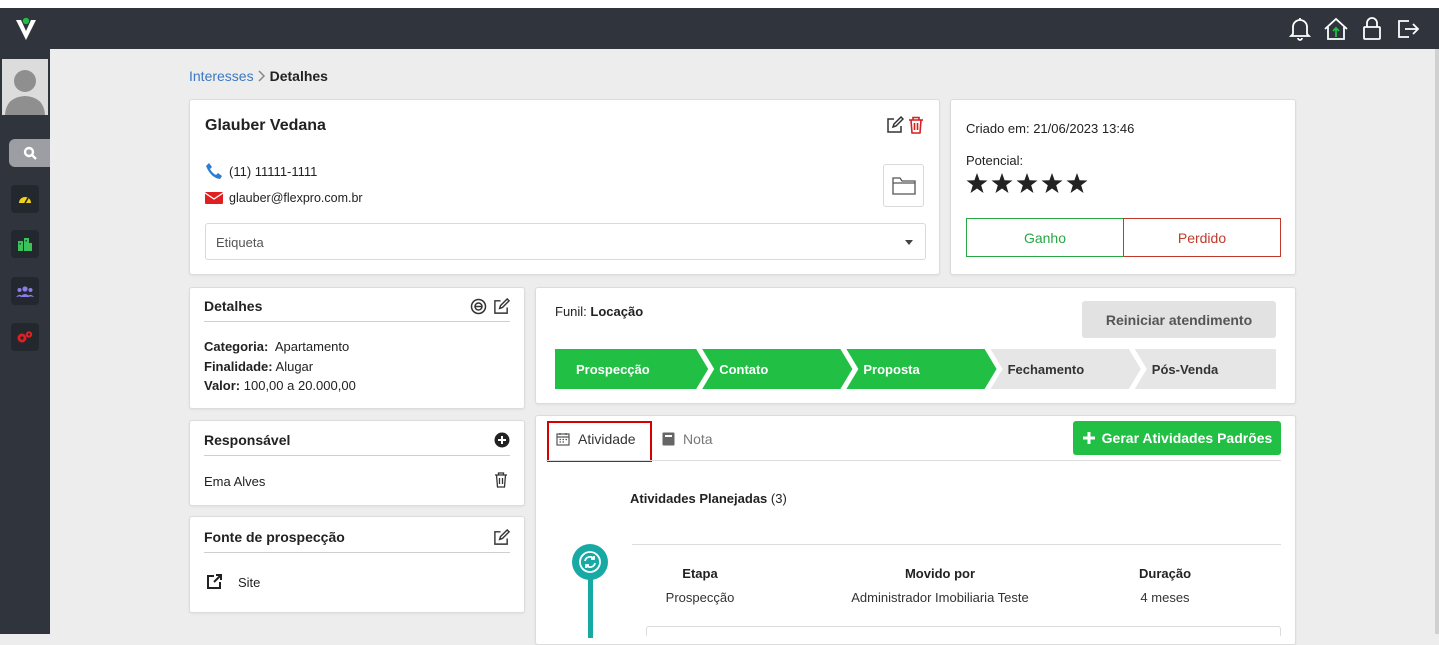  Describe the element at coordinates (1202, 237) in the screenshot. I see `lost-button: Perdido` at that location.